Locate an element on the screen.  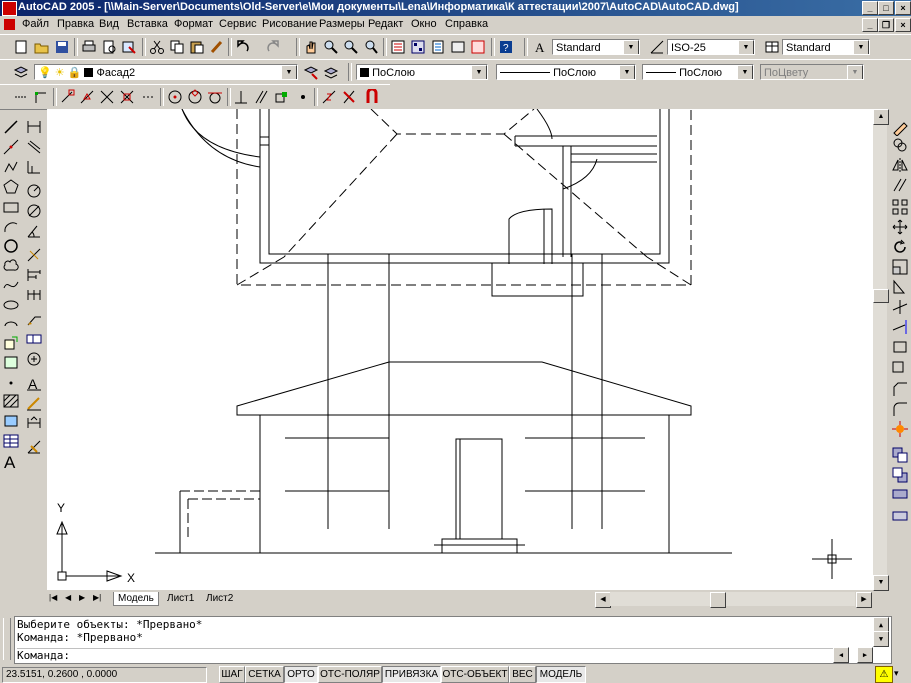
match-properties-icon is located at coordinates (217, 47).